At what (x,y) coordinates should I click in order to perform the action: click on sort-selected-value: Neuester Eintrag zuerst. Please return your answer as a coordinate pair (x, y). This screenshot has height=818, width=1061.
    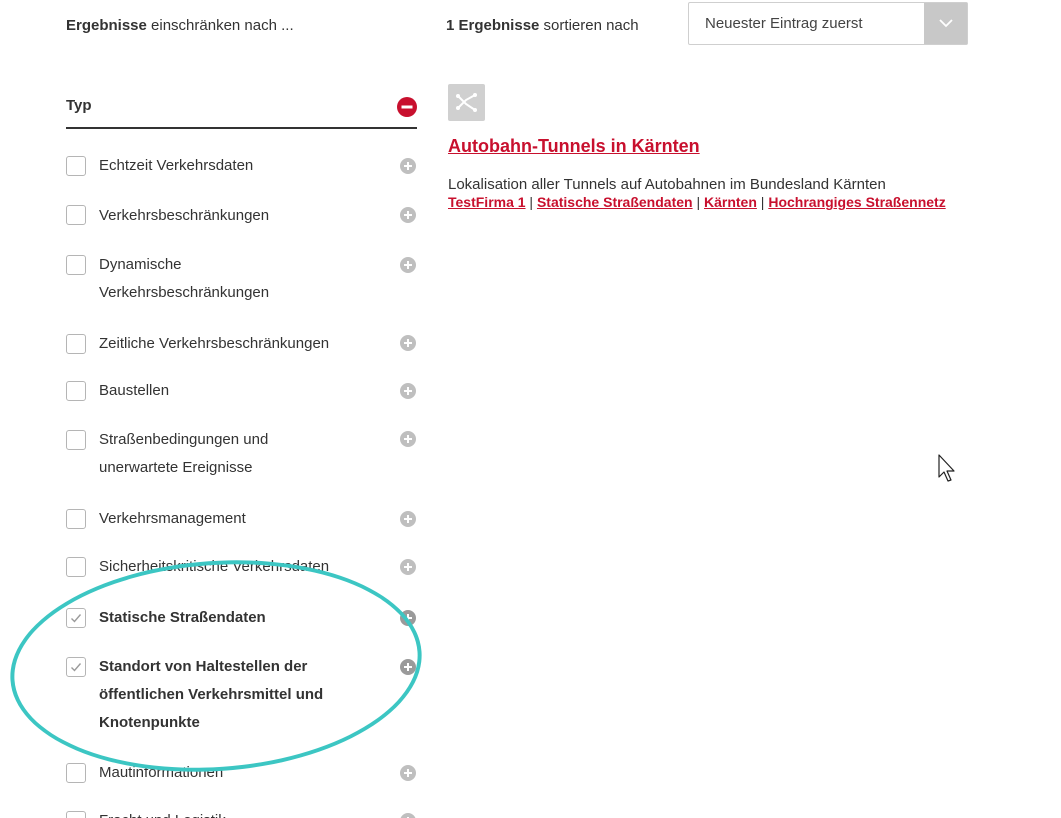
    Looking at the image, I should click on (784, 23).